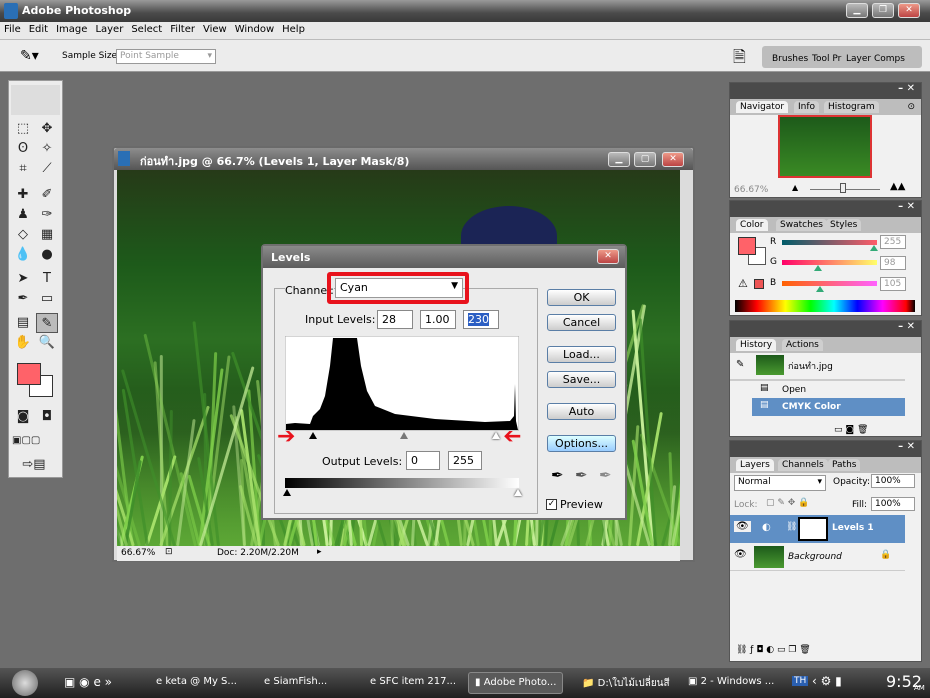 This screenshot has width=930, height=698. What do you see at coordinates (47, 169) in the screenshot?
I see `slice-tool-icon: ⟋` at bounding box center [47, 169].